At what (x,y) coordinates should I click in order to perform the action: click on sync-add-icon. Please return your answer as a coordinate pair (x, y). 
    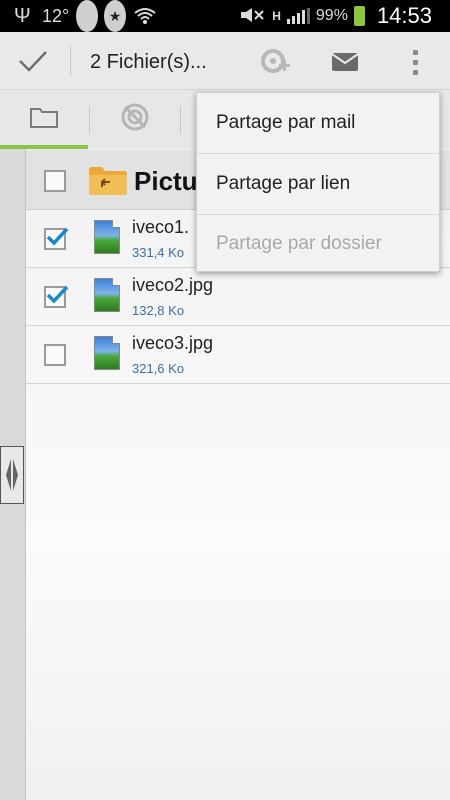
    Looking at the image, I should click on (275, 62).